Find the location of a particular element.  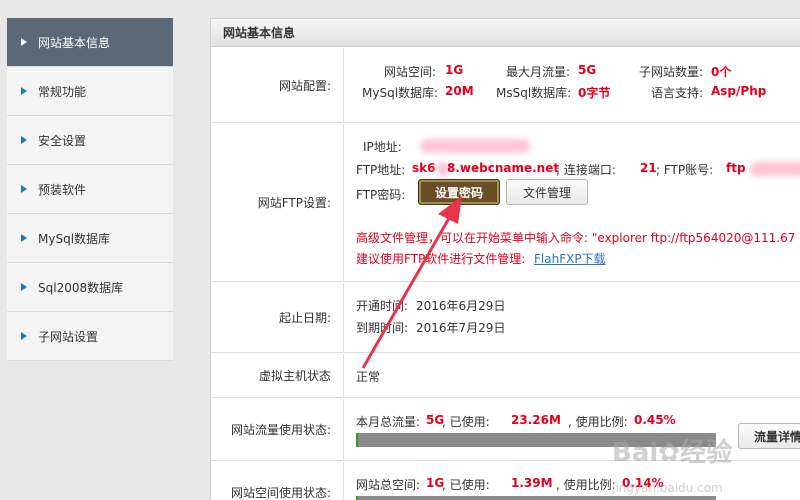

space-used-label: , 已使用: is located at coordinates (466, 485).